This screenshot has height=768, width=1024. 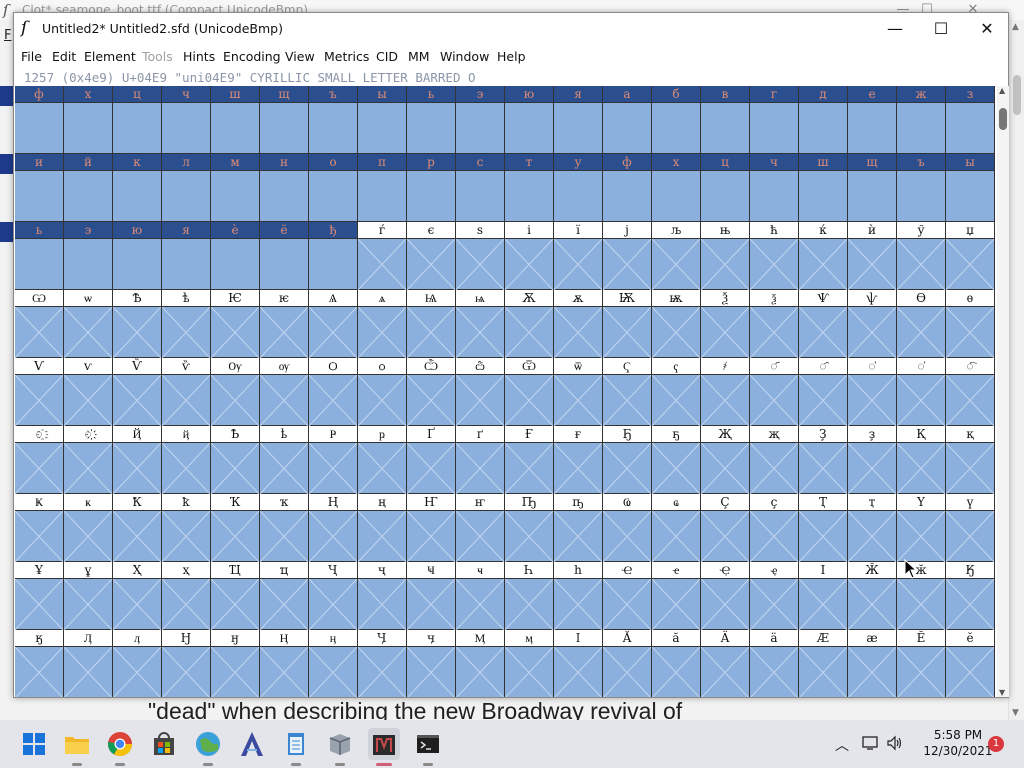 I want to click on glyph-cell: ѭ, so click(x=676, y=324).